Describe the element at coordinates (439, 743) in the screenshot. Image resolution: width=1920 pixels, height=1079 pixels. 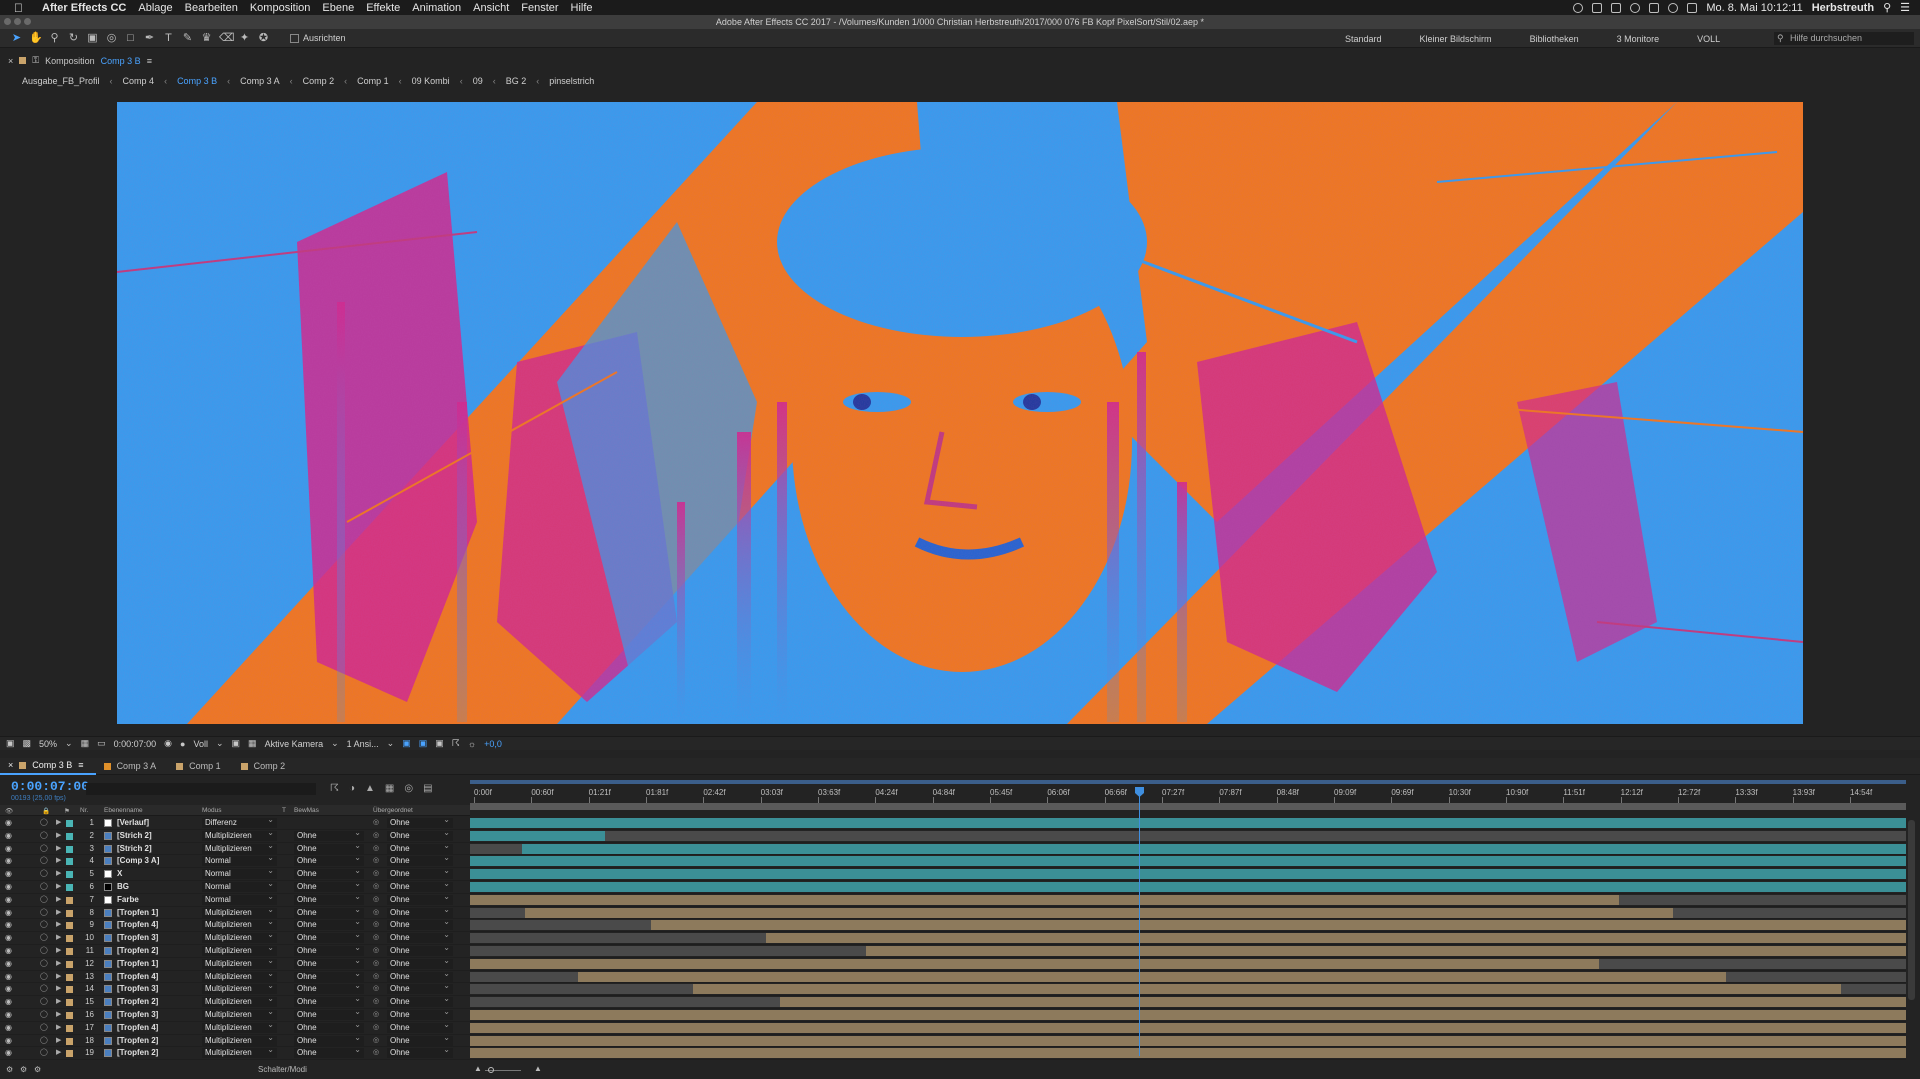
I see `timeline-link-icon: ▣` at that location.